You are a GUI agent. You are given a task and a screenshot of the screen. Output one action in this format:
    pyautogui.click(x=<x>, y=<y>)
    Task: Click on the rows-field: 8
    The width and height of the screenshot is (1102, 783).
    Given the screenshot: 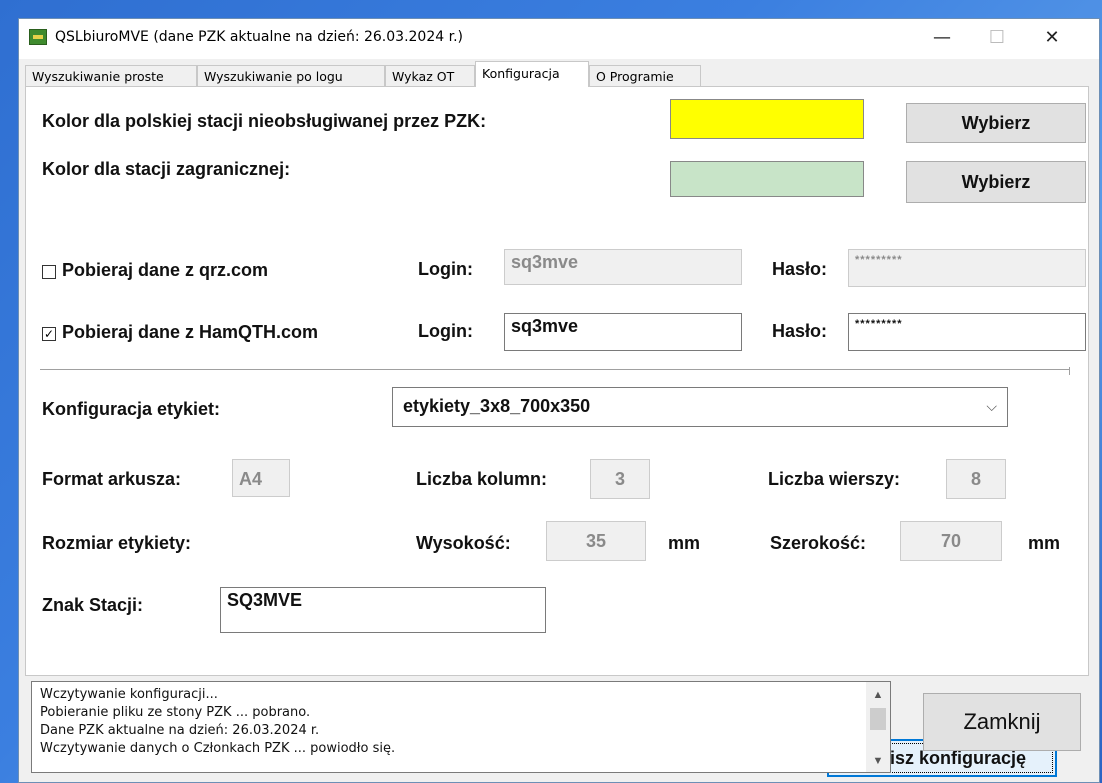 What is the action you would take?
    pyautogui.click(x=976, y=479)
    